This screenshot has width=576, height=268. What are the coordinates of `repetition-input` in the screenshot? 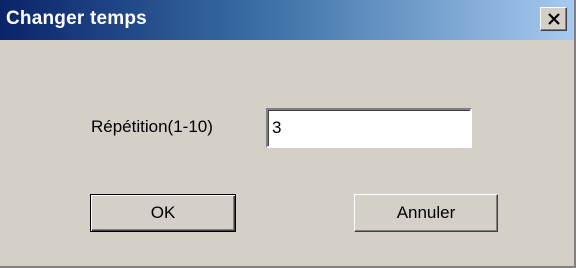 It's located at (369, 128).